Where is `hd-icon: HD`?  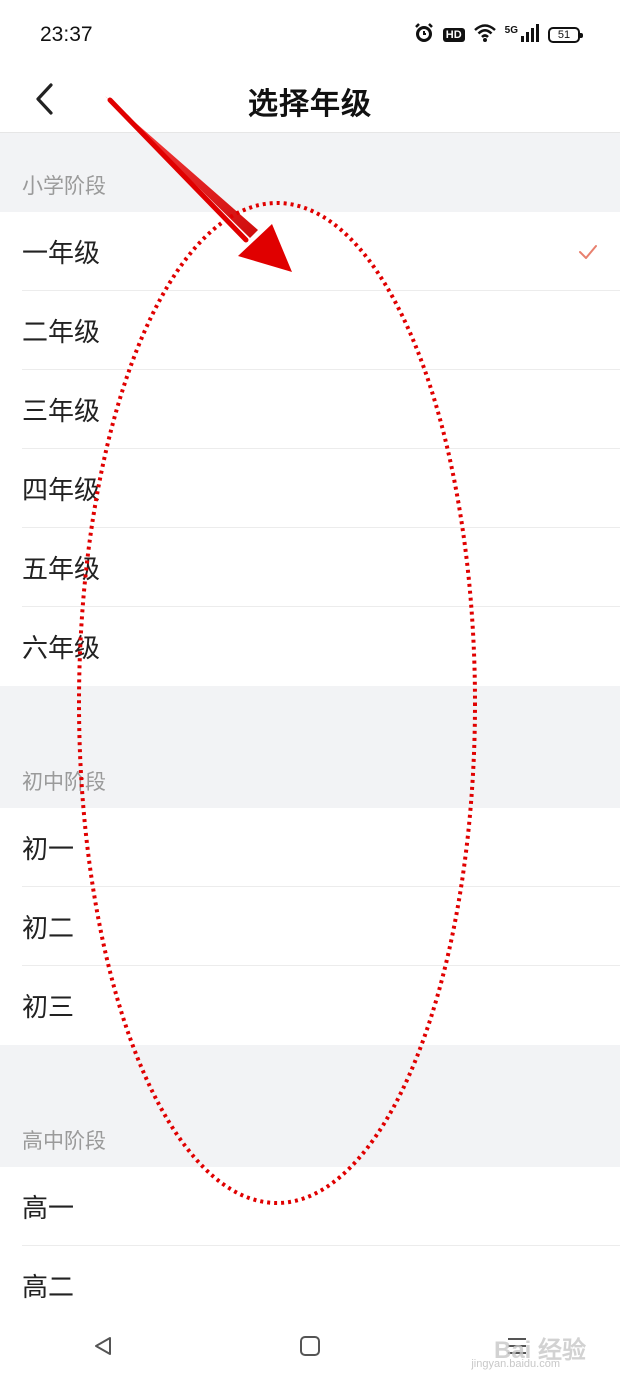
hd-icon: HD is located at coordinates (453, 35).